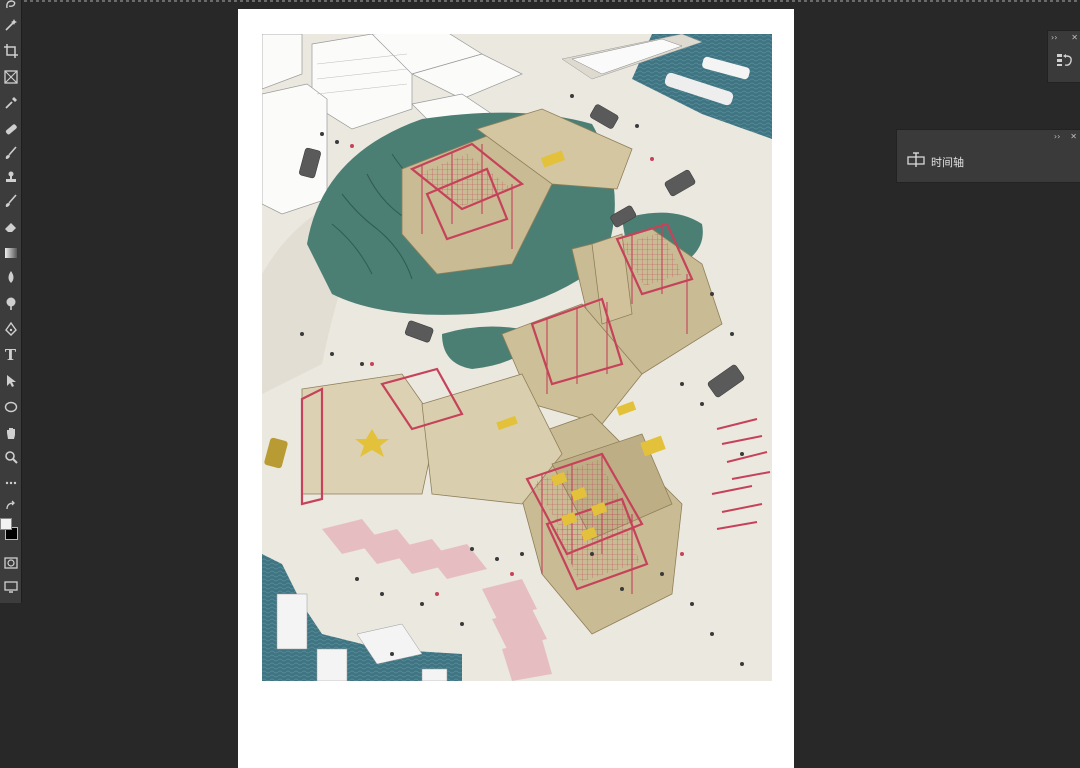 The image size is (1080, 768). I want to click on timeline-tab: 时间轴, so click(988, 161).